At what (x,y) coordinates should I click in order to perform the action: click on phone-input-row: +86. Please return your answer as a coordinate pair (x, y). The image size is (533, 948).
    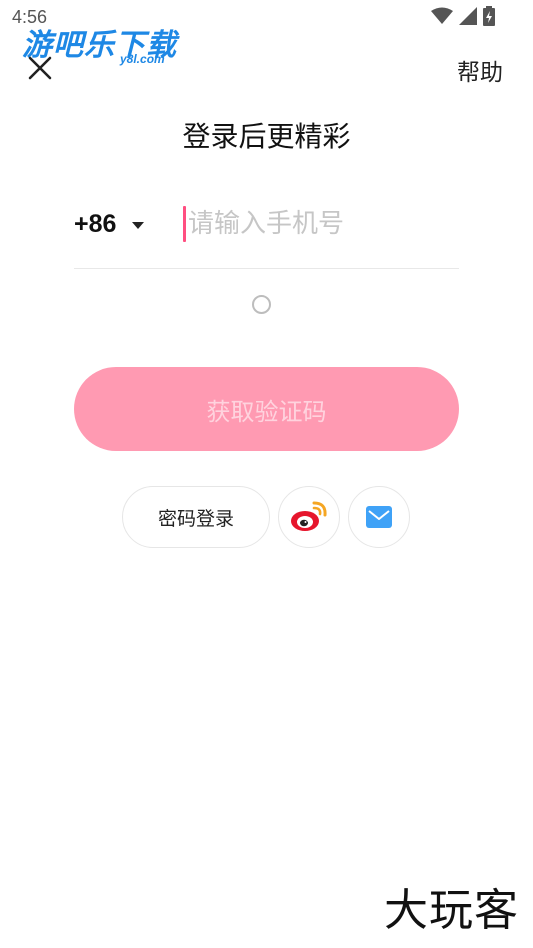
    Looking at the image, I should click on (266, 233).